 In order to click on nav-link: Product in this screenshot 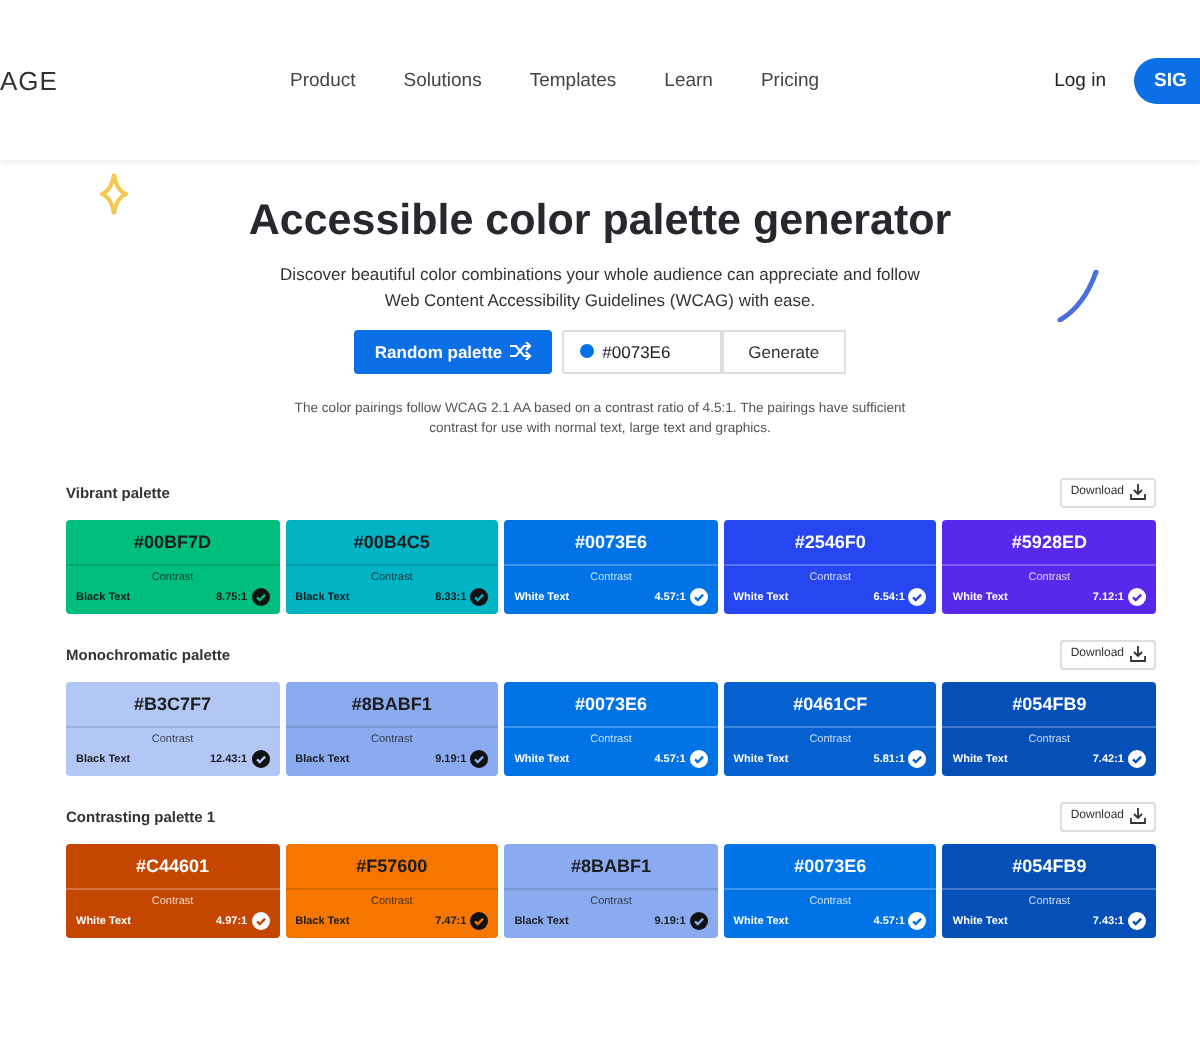, I will do `click(323, 80)`.